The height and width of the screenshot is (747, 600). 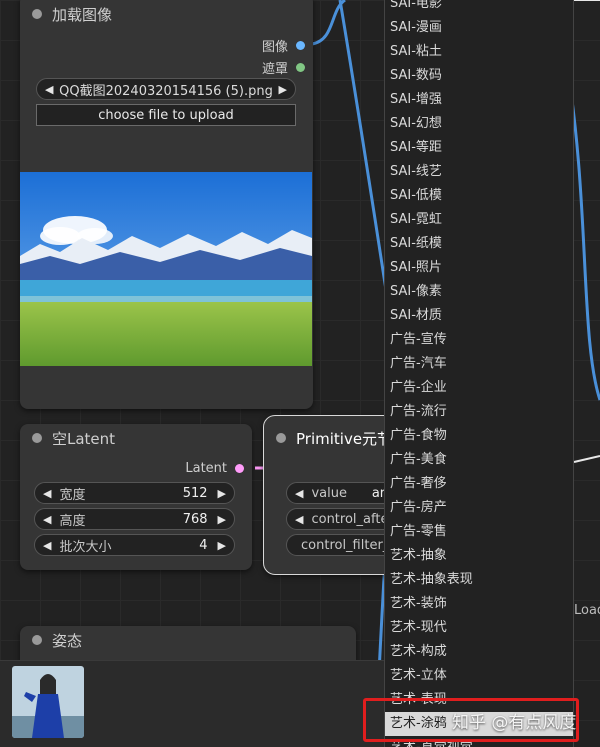 I want to click on dropdown-menu-item: 艺术-装饰, so click(x=479, y=604).